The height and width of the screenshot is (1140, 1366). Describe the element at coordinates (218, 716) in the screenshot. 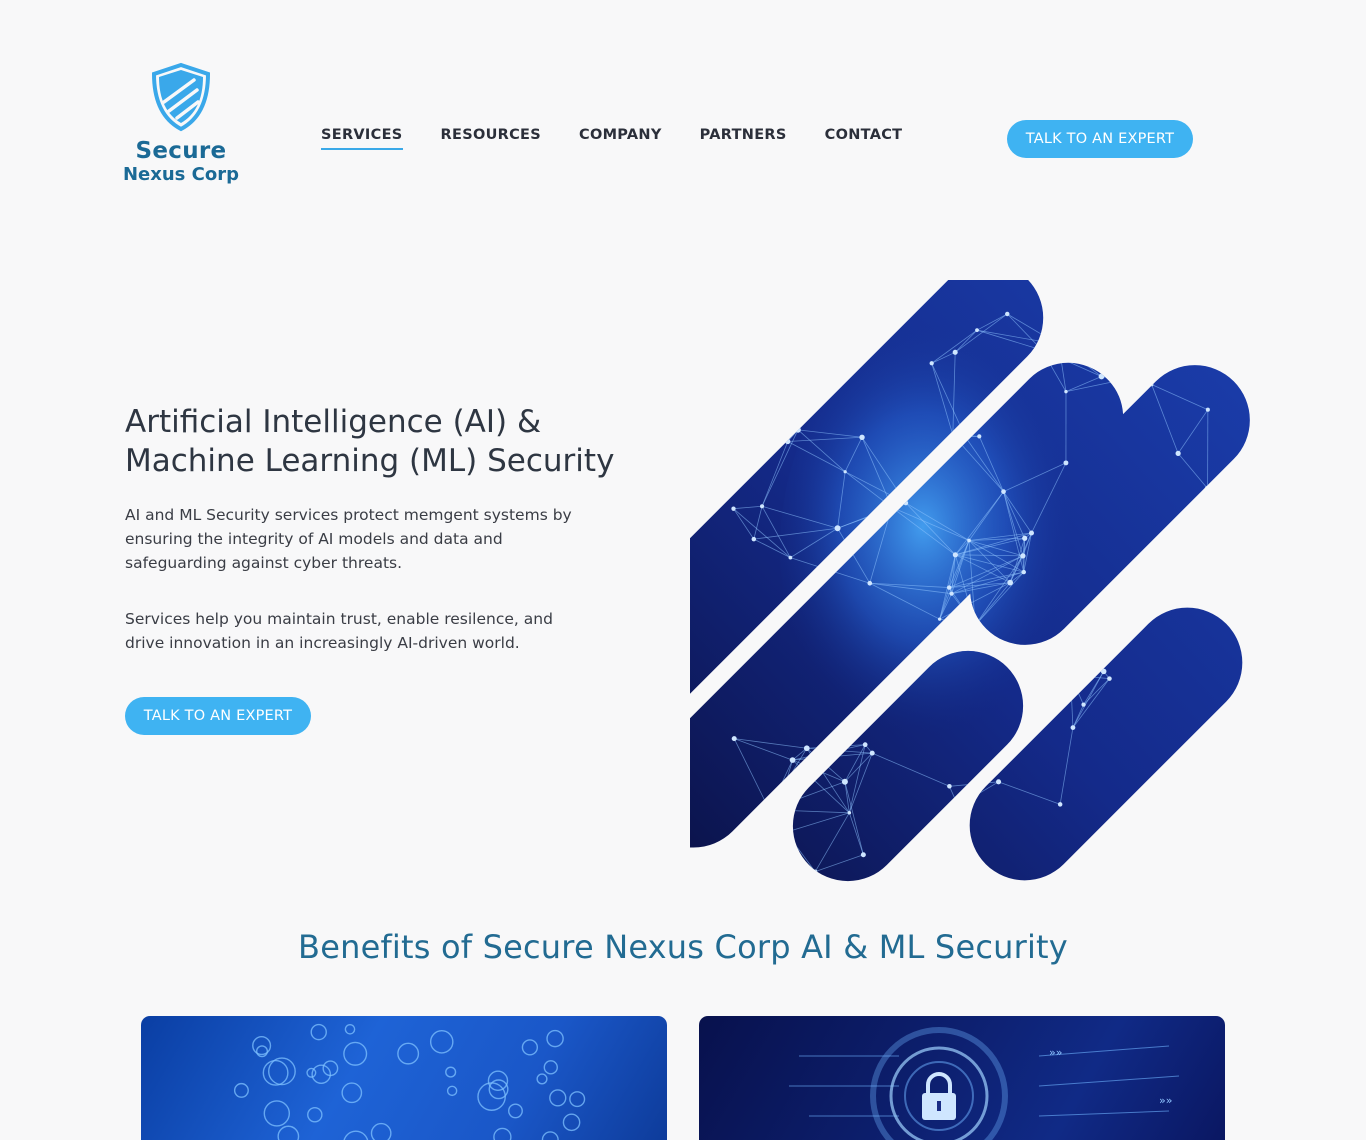

I see `hero-talk-to-expert-button: TALK TO AN EXPERT` at that location.